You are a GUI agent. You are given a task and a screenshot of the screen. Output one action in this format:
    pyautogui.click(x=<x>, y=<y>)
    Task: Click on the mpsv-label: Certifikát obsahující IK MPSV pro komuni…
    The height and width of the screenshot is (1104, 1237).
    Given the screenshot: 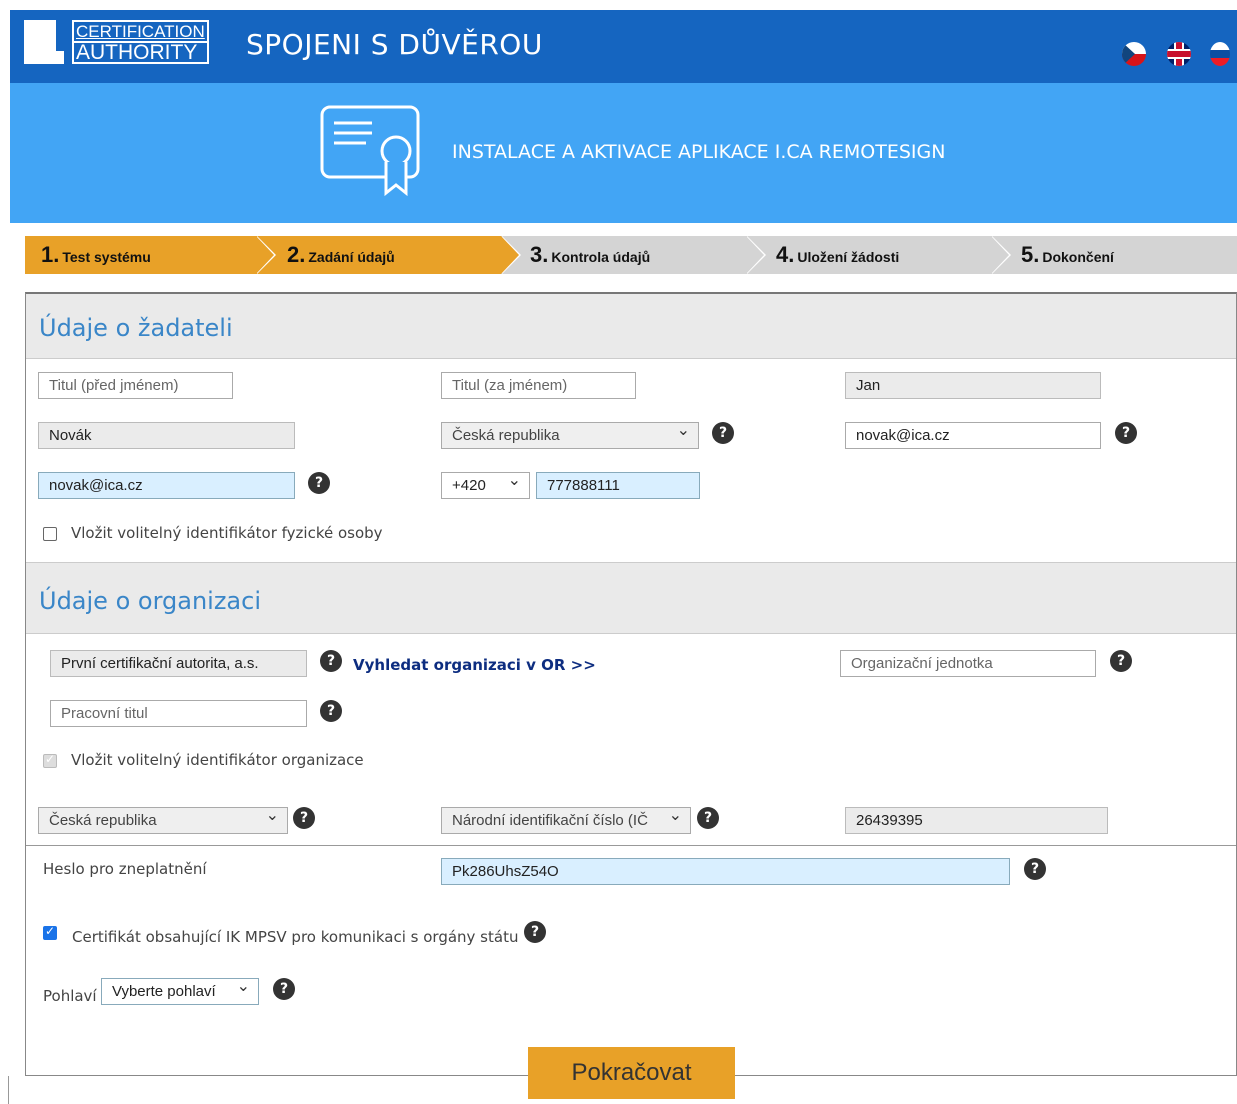 What is the action you would take?
    pyautogui.click(x=295, y=937)
    